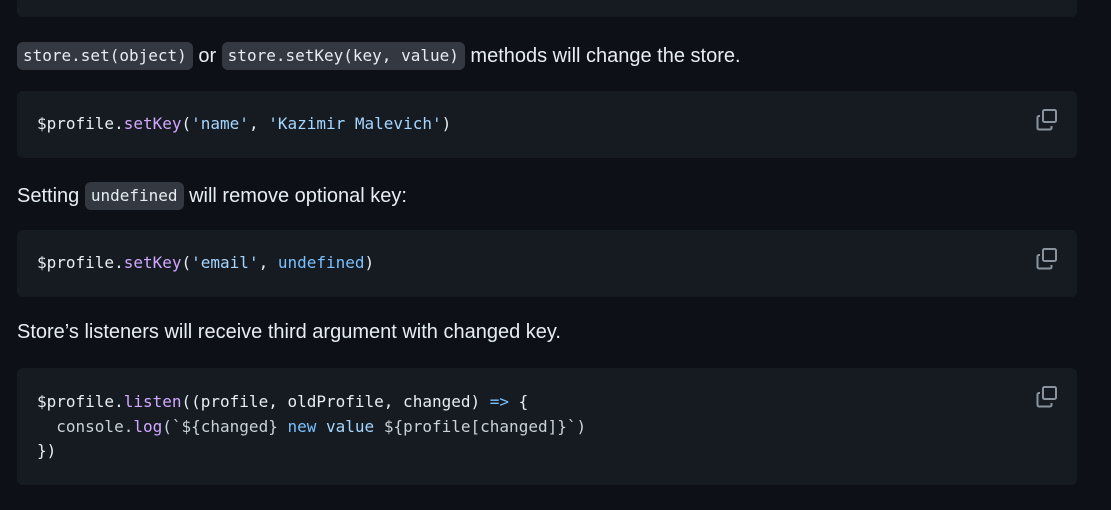 This screenshot has width=1111, height=510. I want to click on code-content: $profile.setKey('email', undefined), so click(205, 263).